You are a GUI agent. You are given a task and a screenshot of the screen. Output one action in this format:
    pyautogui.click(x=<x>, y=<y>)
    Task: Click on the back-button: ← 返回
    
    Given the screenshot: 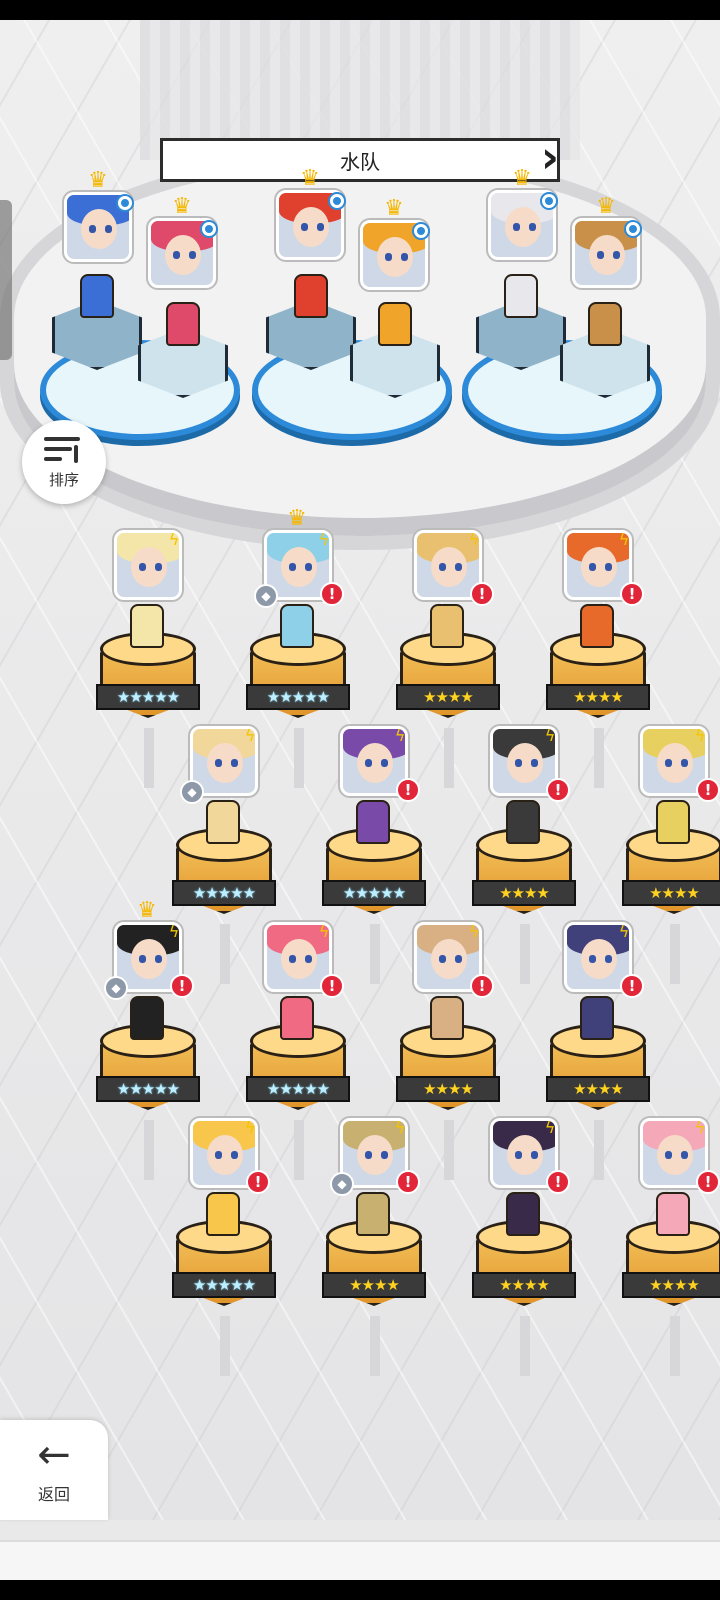 What is the action you would take?
    pyautogui.click(x=54, y=1470)
    